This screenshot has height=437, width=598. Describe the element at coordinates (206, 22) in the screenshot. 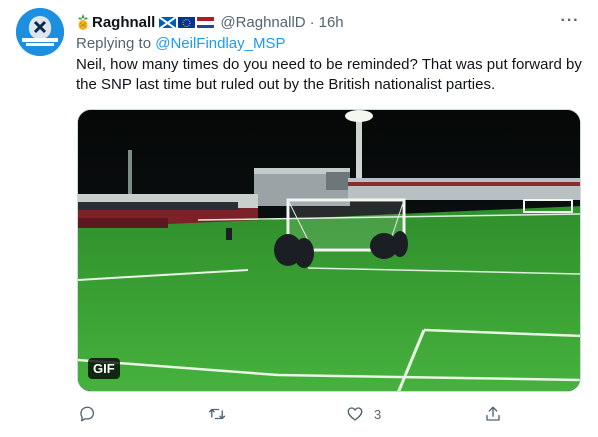

I see `netherlands-flag-icon` at that location.